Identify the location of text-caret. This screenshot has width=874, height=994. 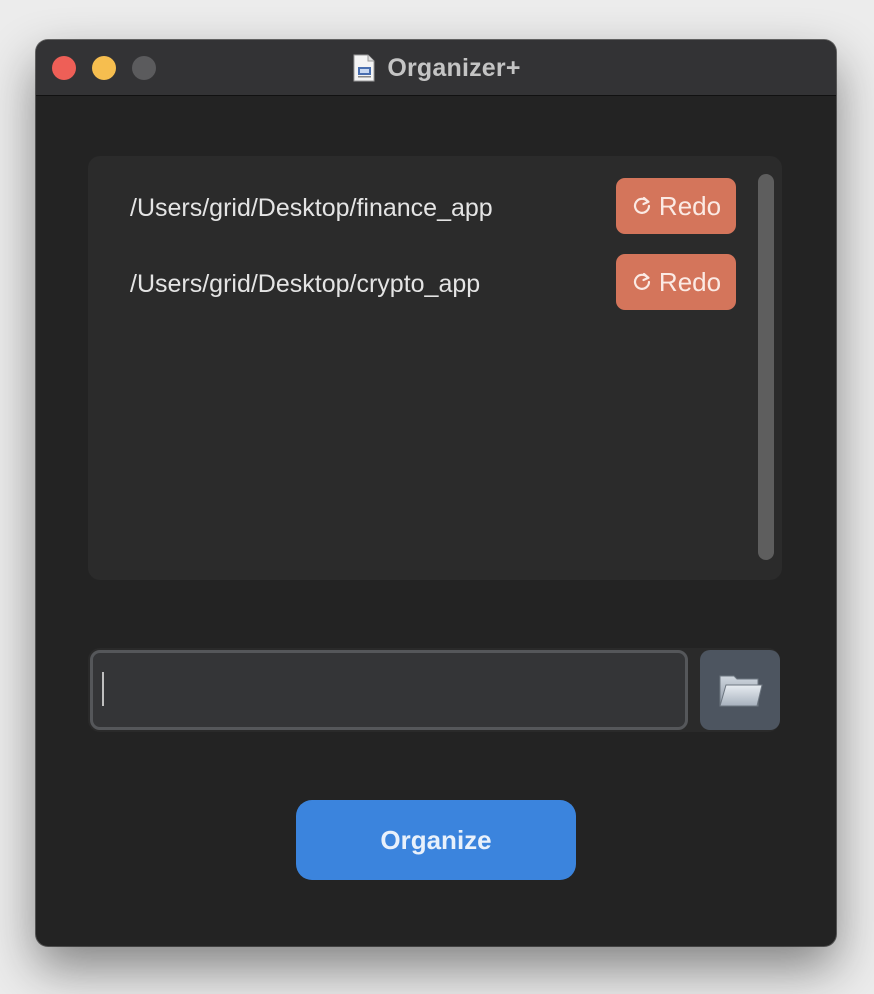
(103, 689).